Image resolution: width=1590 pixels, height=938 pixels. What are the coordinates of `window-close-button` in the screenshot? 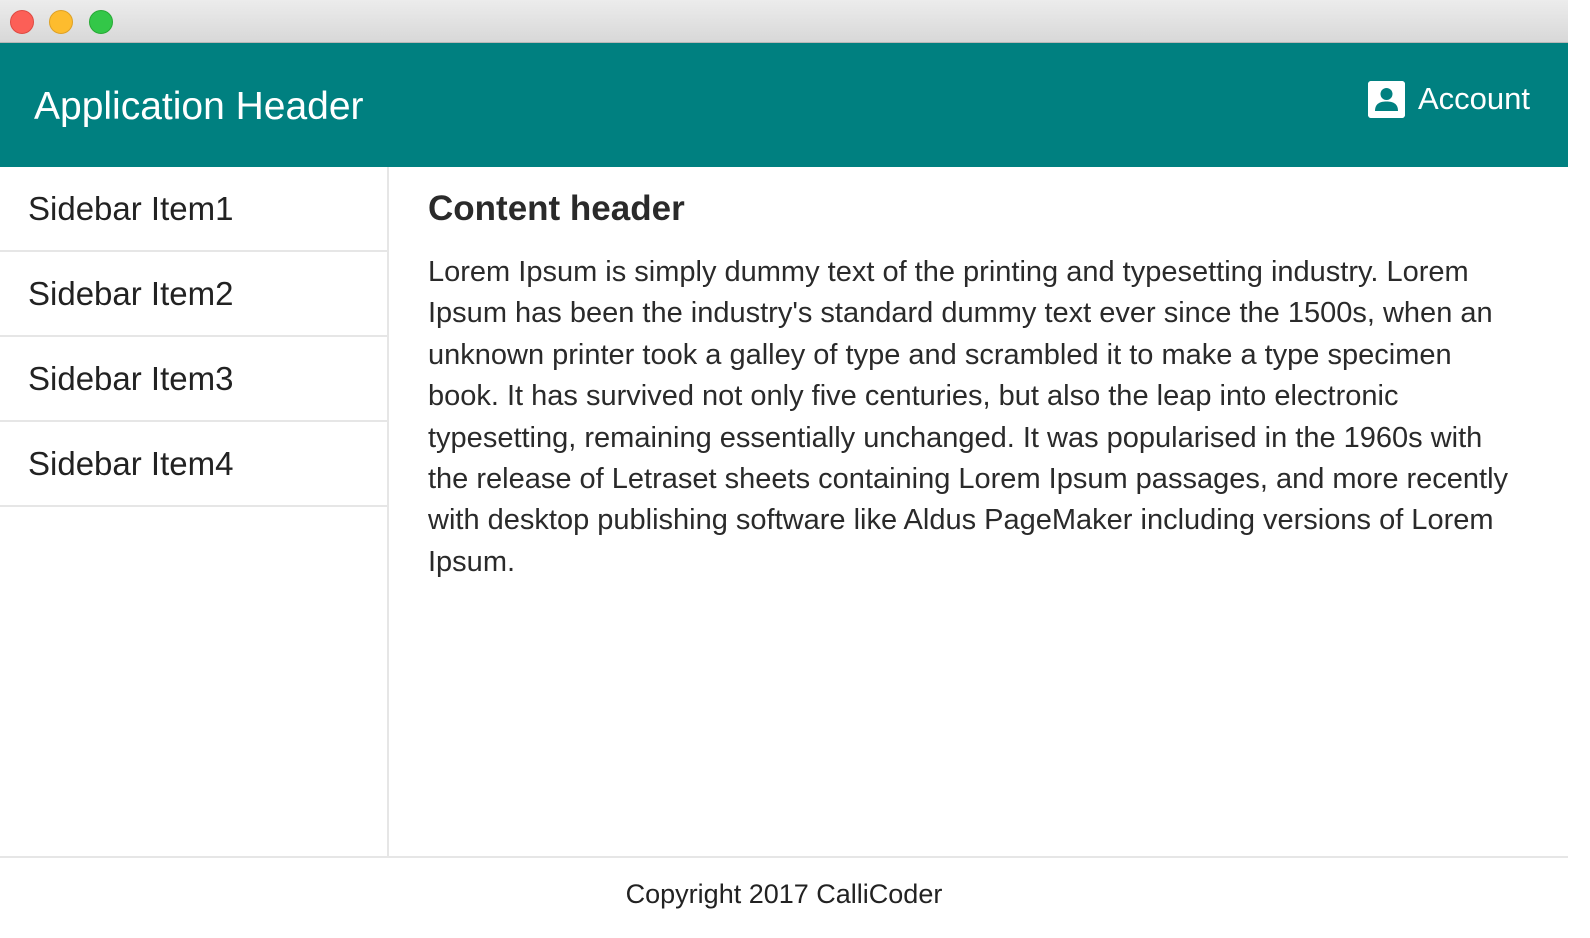 It's located at (22, 22).